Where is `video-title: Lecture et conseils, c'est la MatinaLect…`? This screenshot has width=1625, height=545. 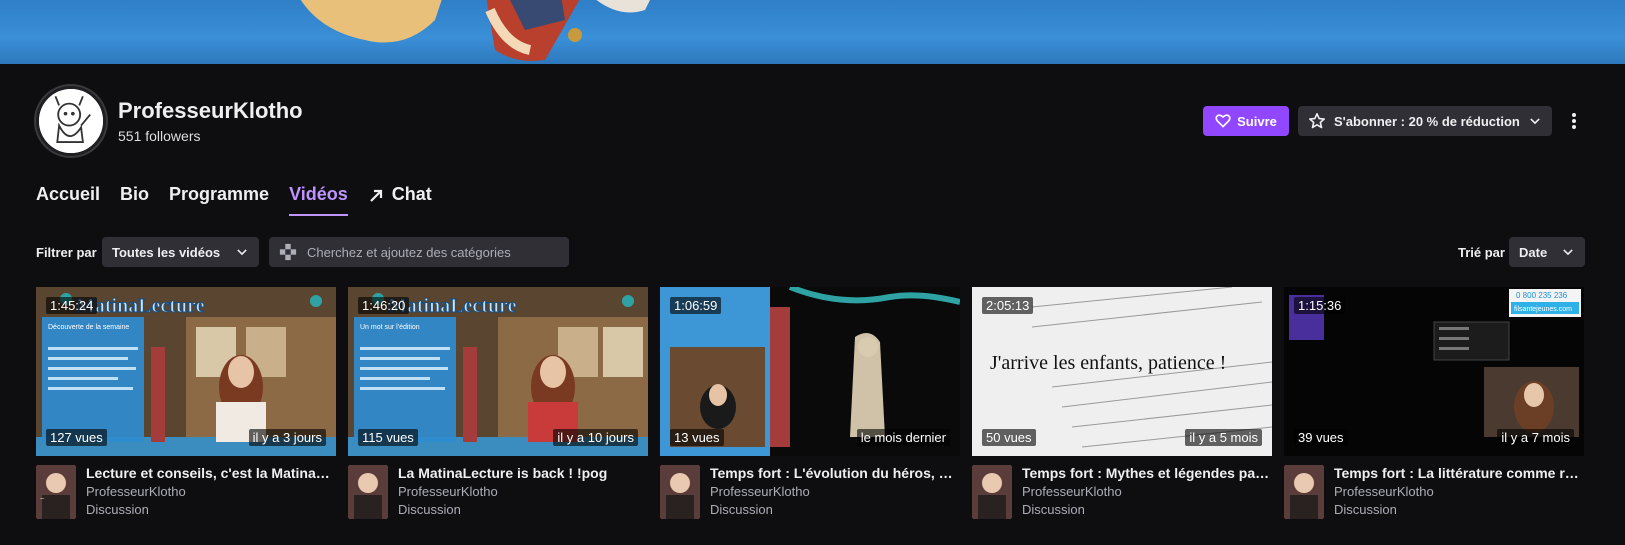
video-title: Lecture et conseils, c'est la MatinaLect… is located at coordinates (211, 473).